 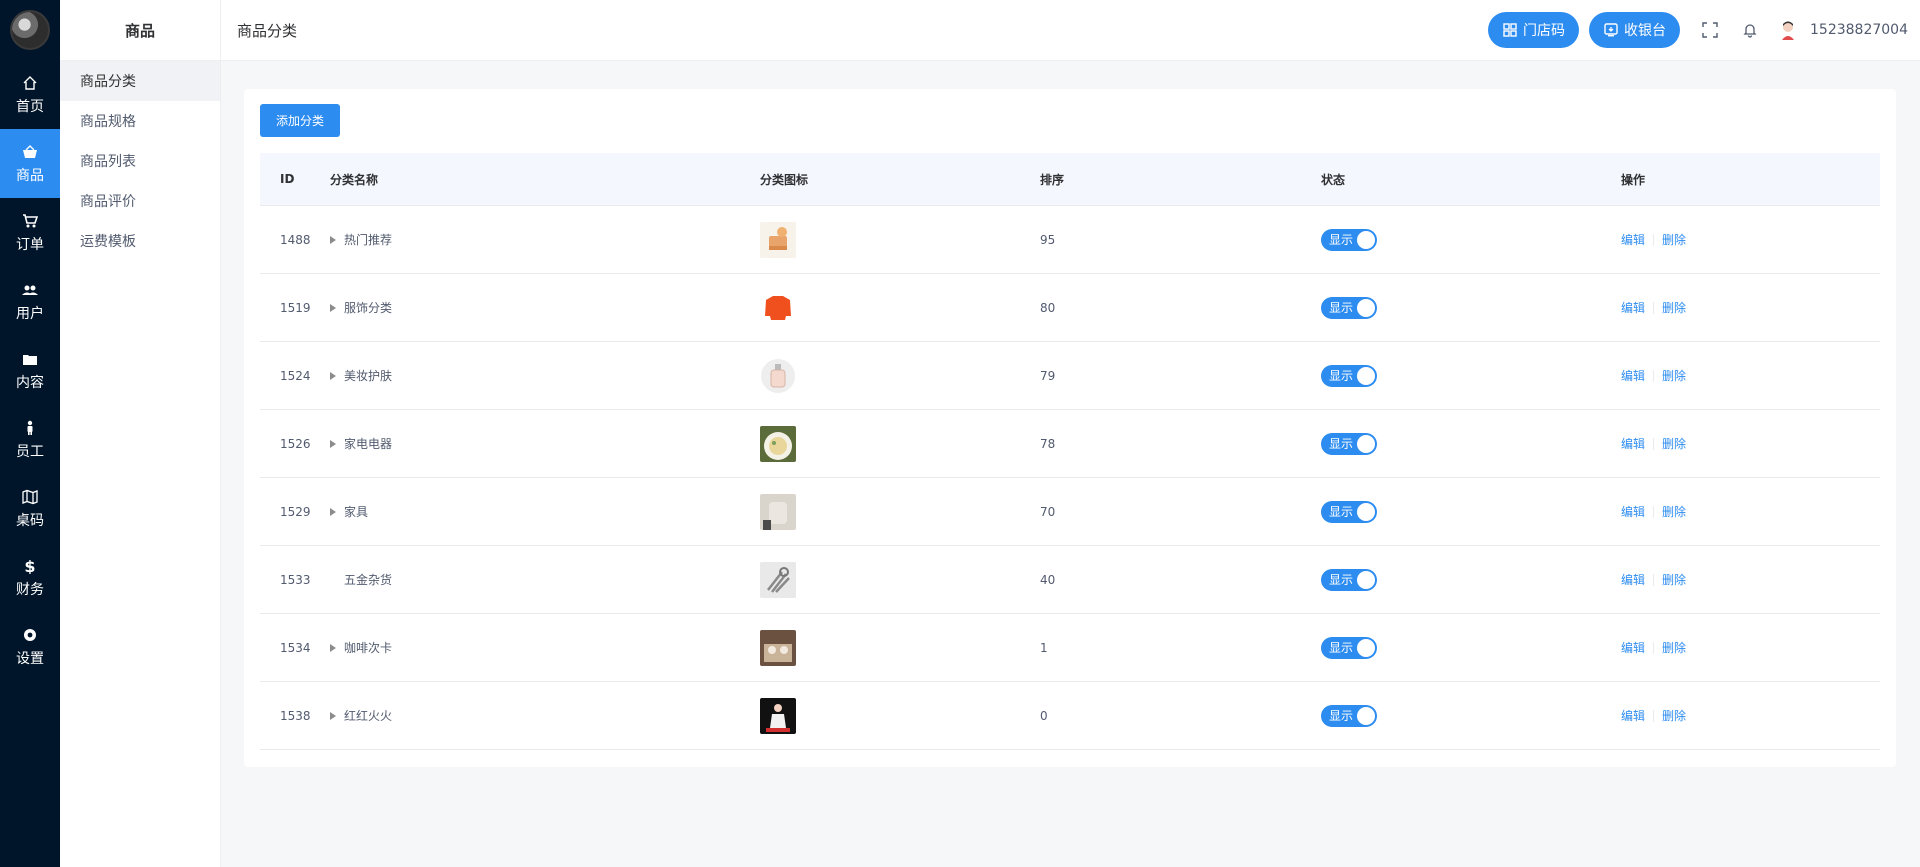 What do you see at coordinates (295, 579) in the screenshot?
I see `cell-id: 1533` at bounding box center [295, 579].